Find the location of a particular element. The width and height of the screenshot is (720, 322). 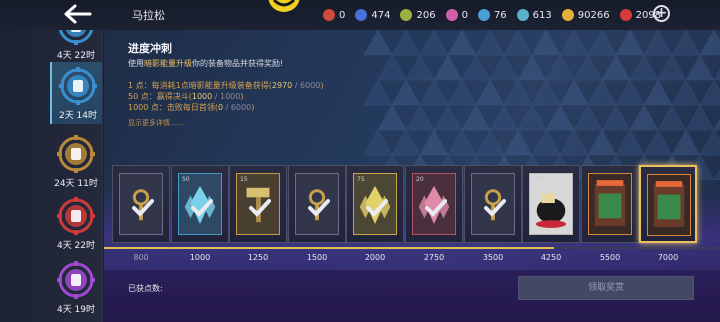

desc-highlight: 暗影能量升级 is located at coordinates (168, 63).